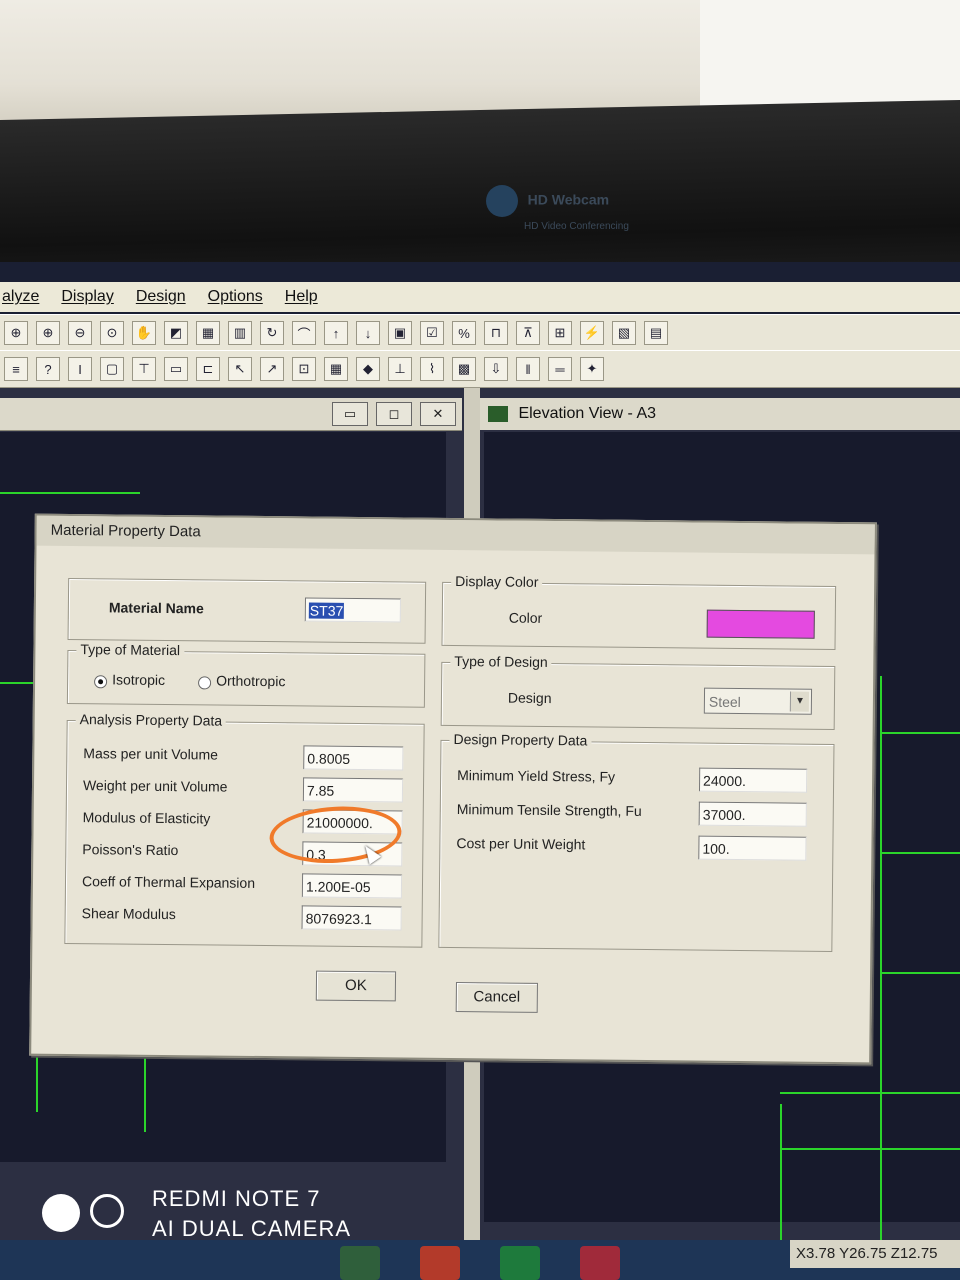 This screenshot has height=1280, width=960. What do you see at coordinates (496, 333) in the screenshot?
I see `frame-icon: ⊓` at bounding box center [496, 333].